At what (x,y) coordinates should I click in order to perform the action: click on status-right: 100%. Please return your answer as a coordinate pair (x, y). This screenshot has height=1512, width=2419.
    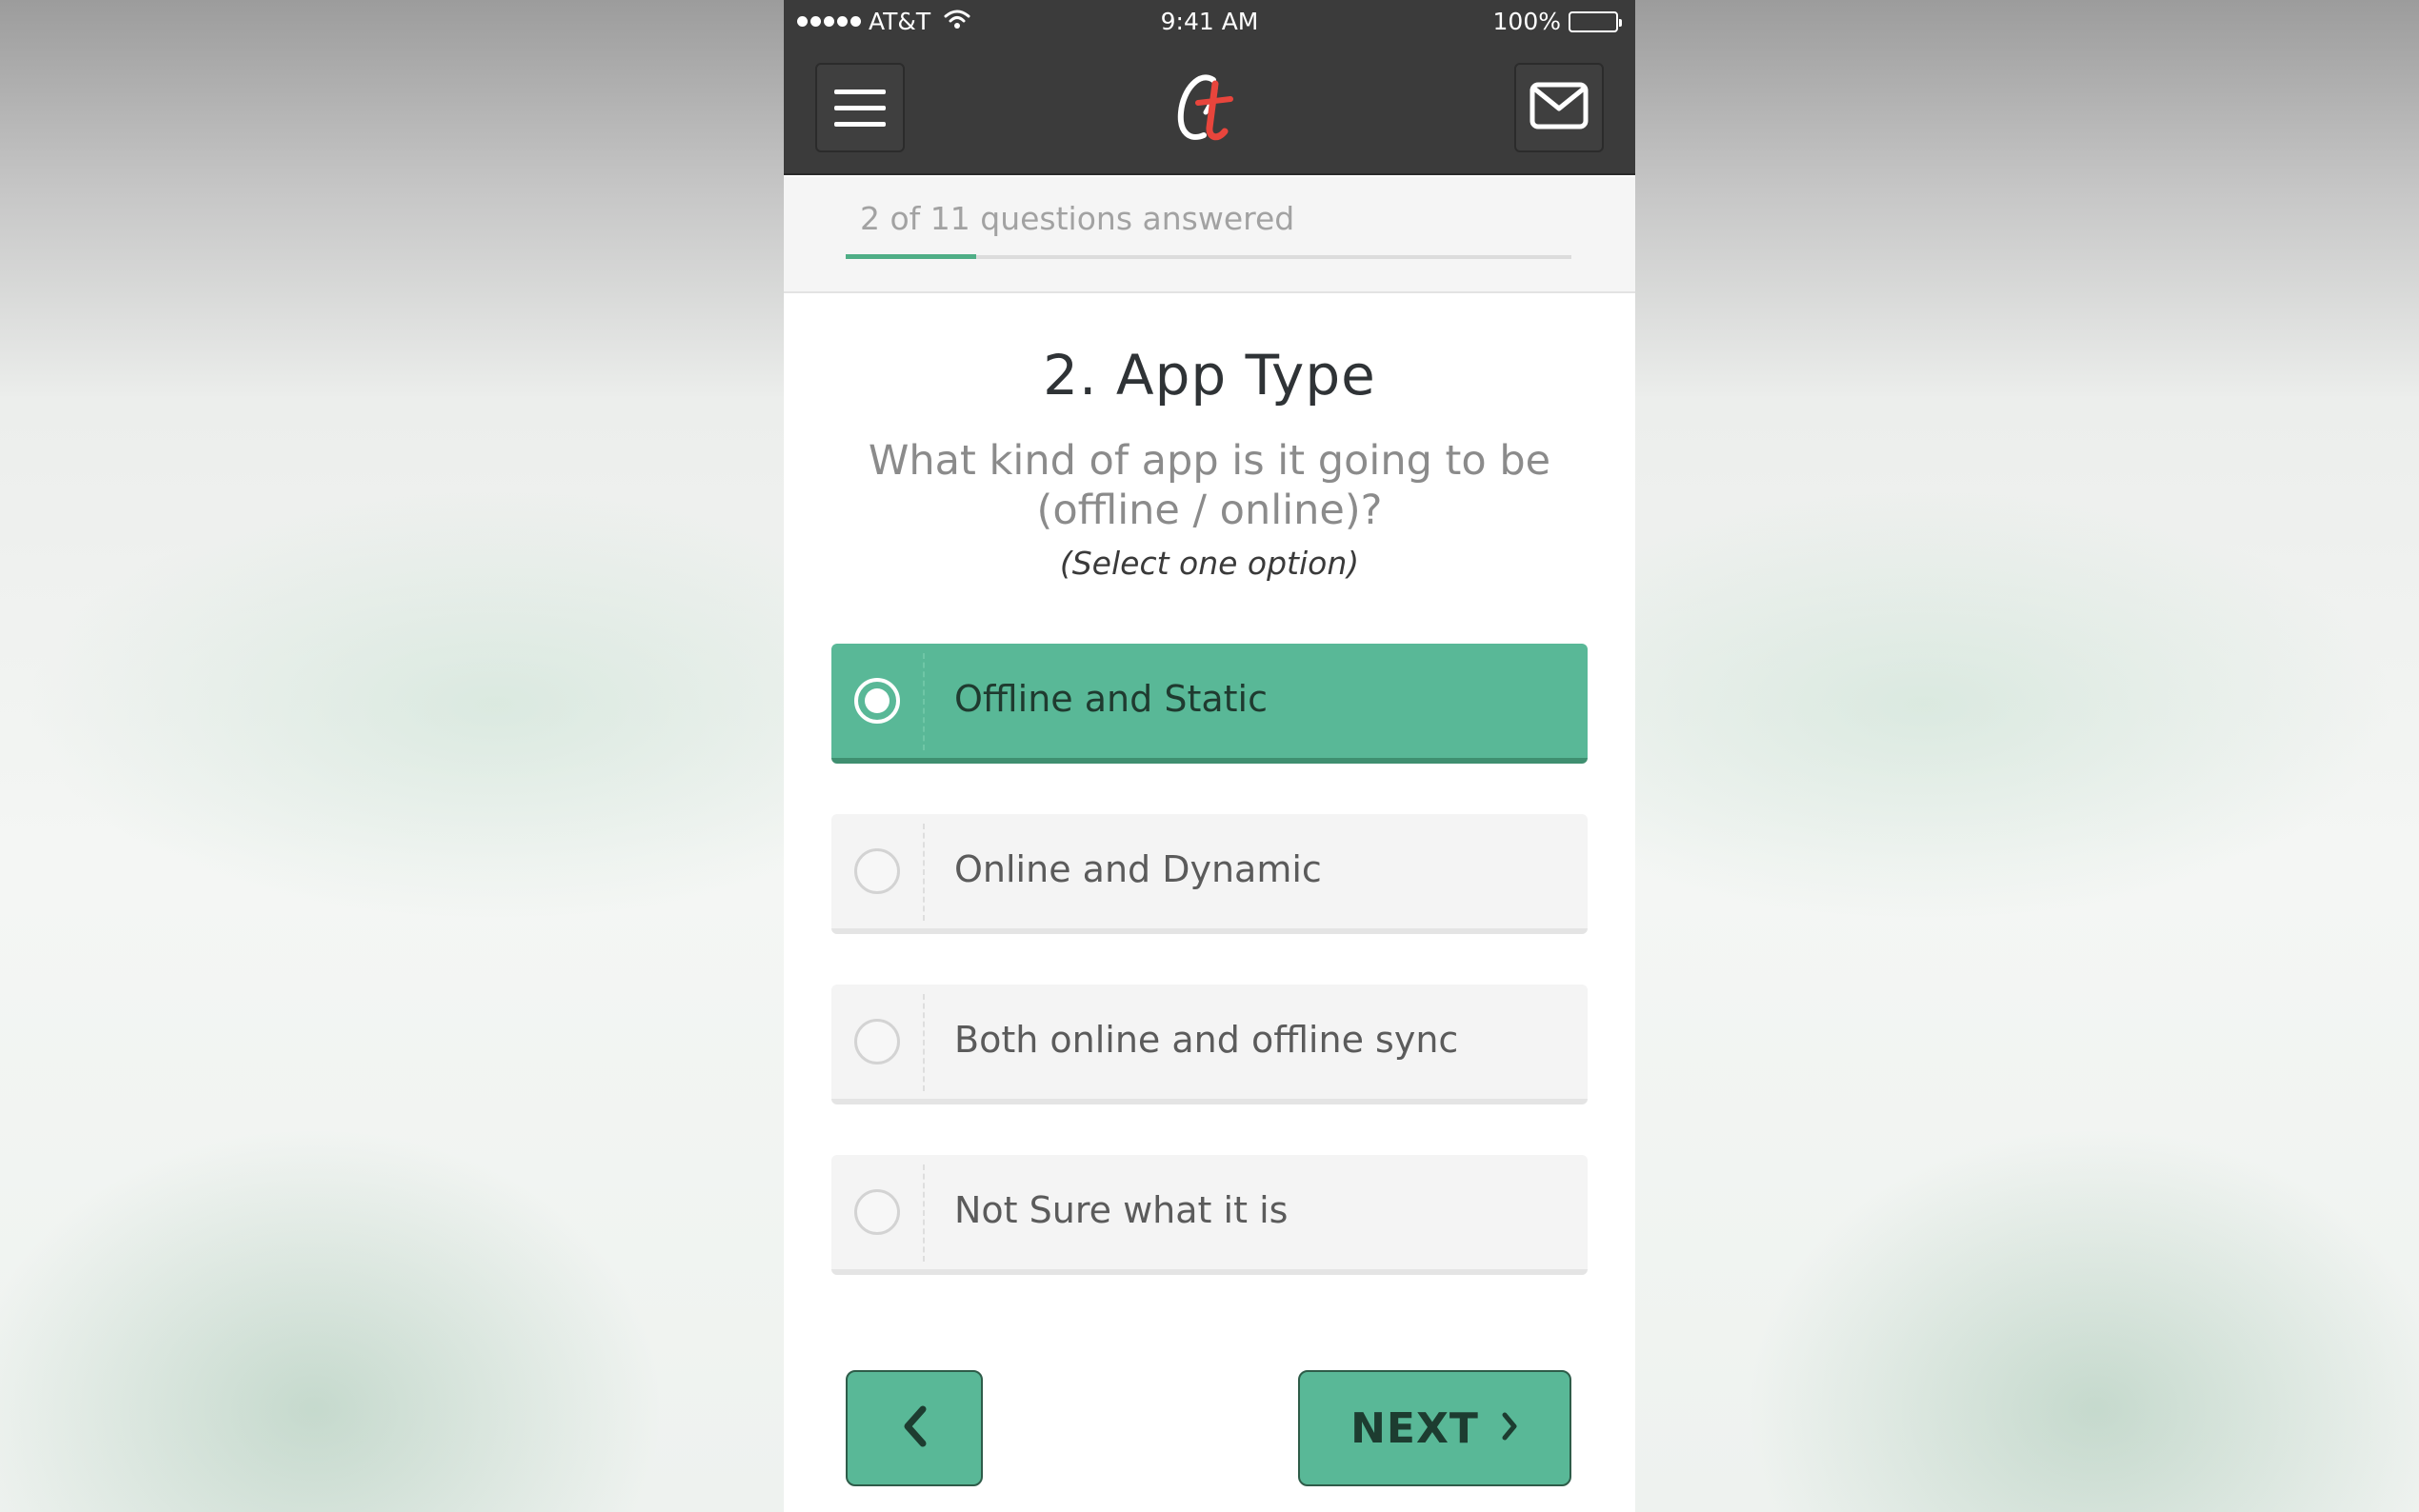
    Looking at the image, I should click on (1557, 21).